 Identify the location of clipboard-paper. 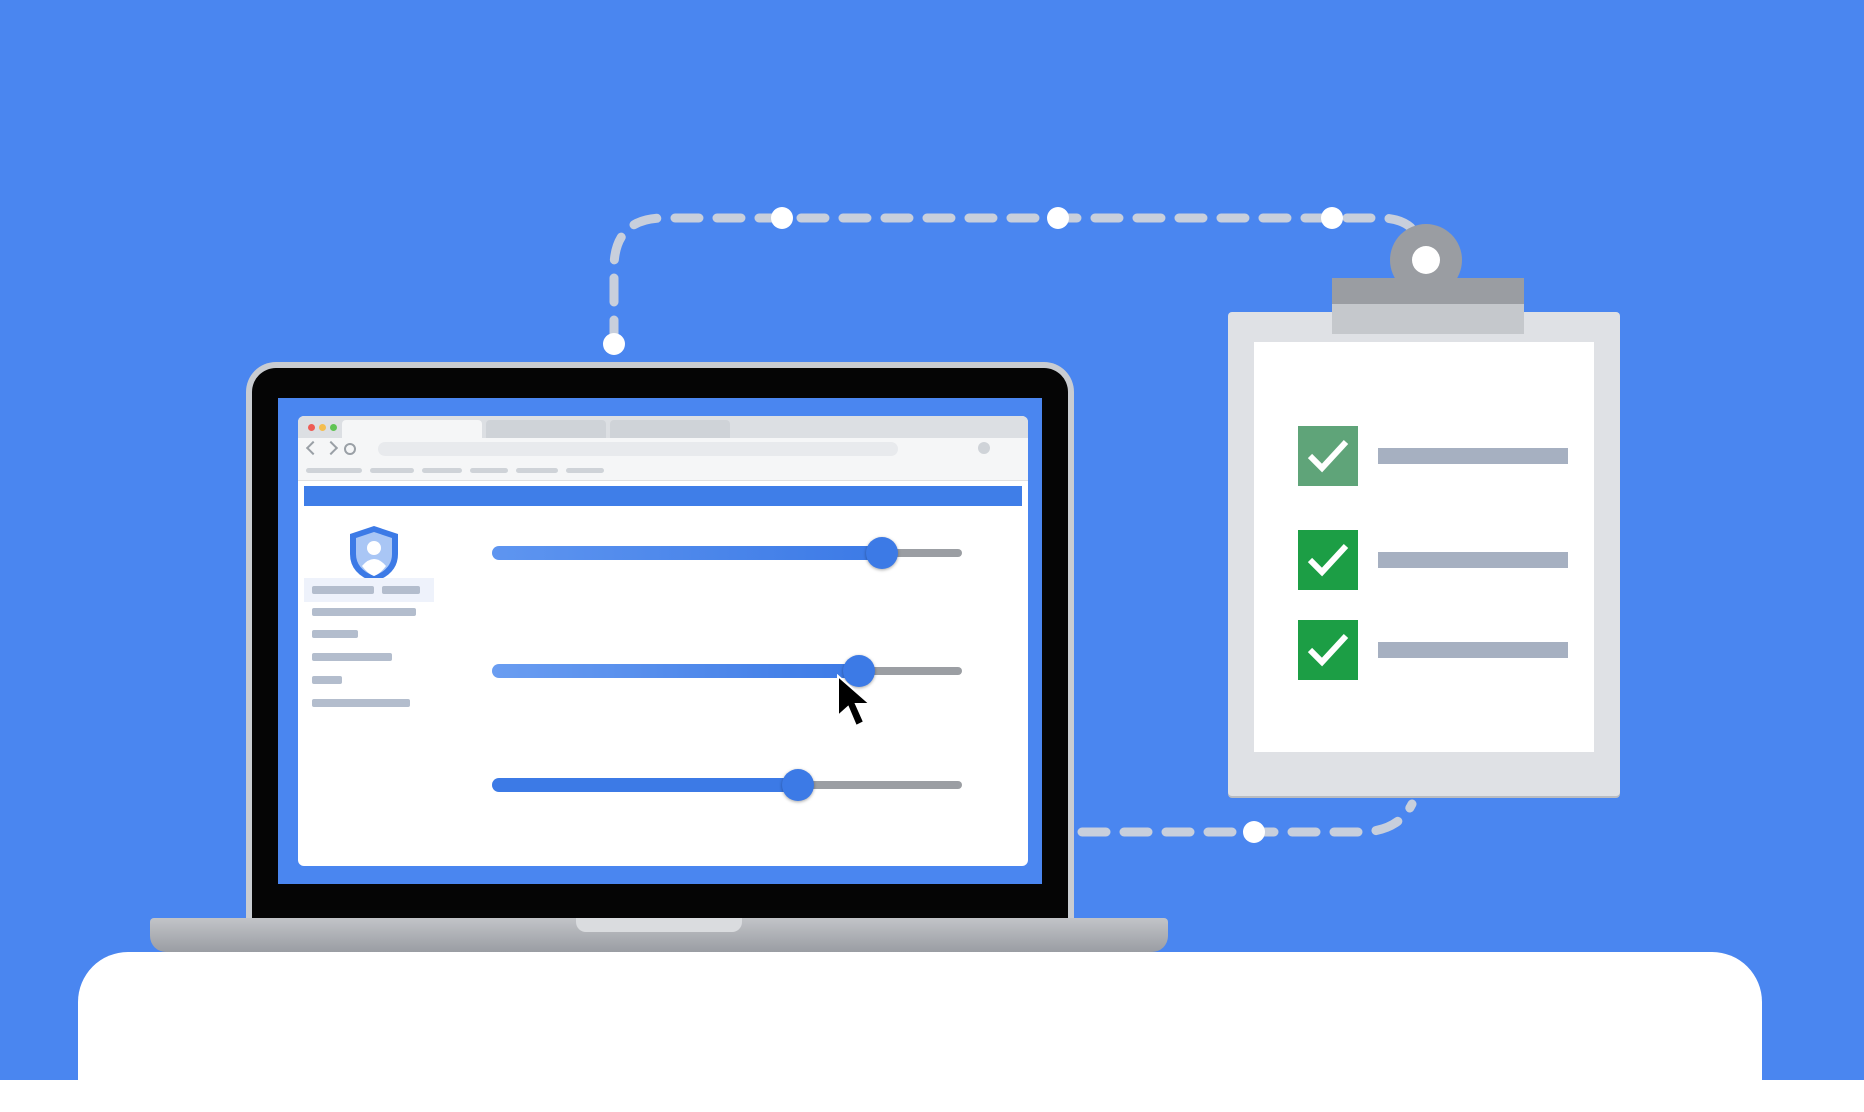
(1424, 547).